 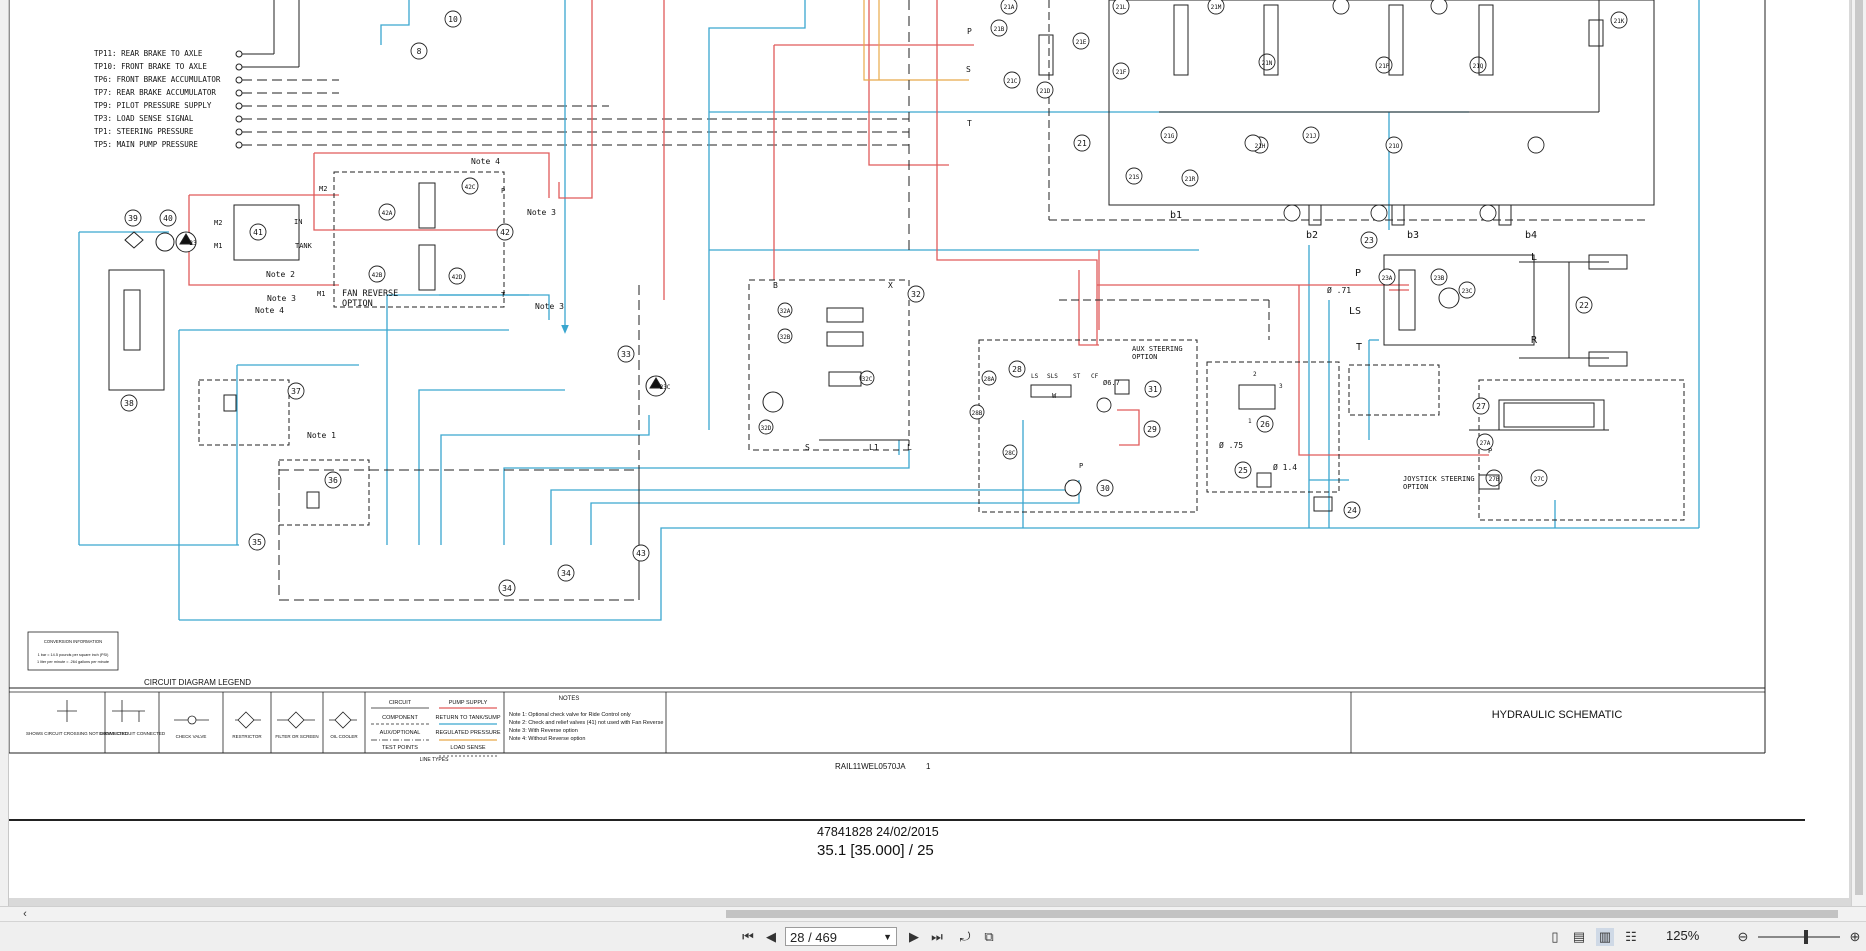 What do you see at coordinates (1743, 937) in the screenshot?
I see `zoom-out-icon: ⊖` at bounding box center [1743, 937].